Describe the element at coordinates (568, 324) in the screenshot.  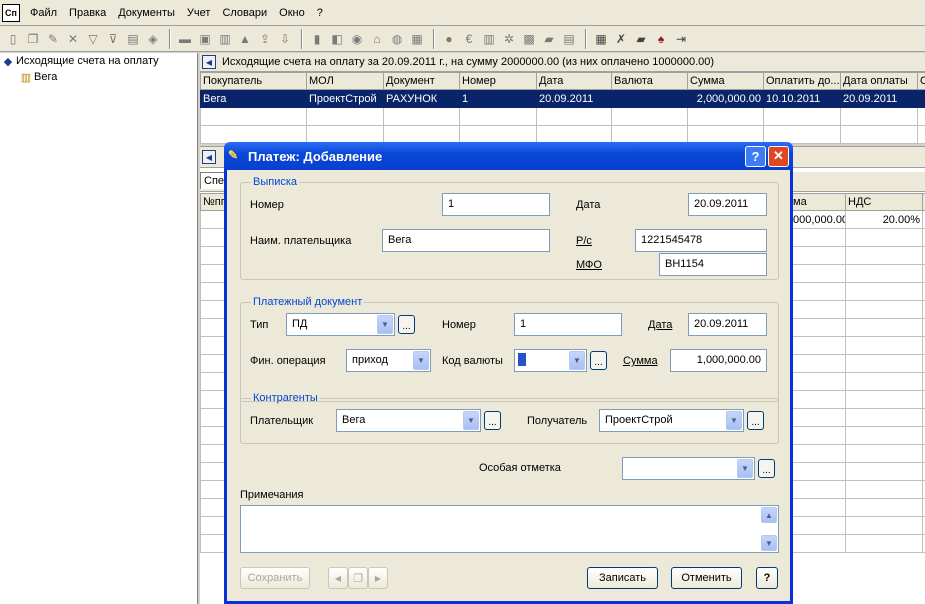
I see `doc-number-field: 1` at that location.